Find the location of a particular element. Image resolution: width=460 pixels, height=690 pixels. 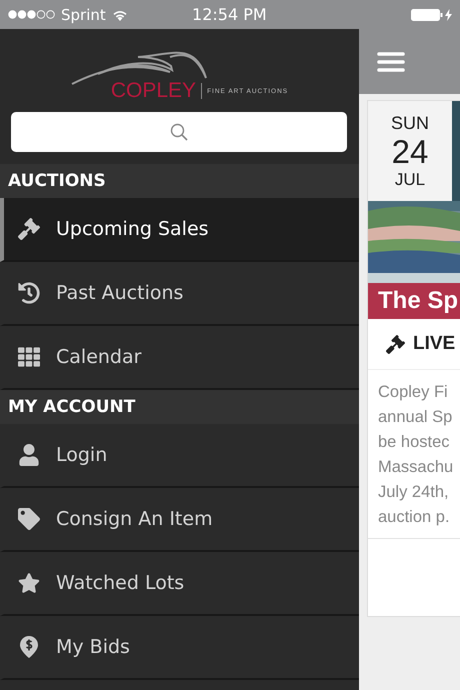

search-field is located at coordinates (179, 132).